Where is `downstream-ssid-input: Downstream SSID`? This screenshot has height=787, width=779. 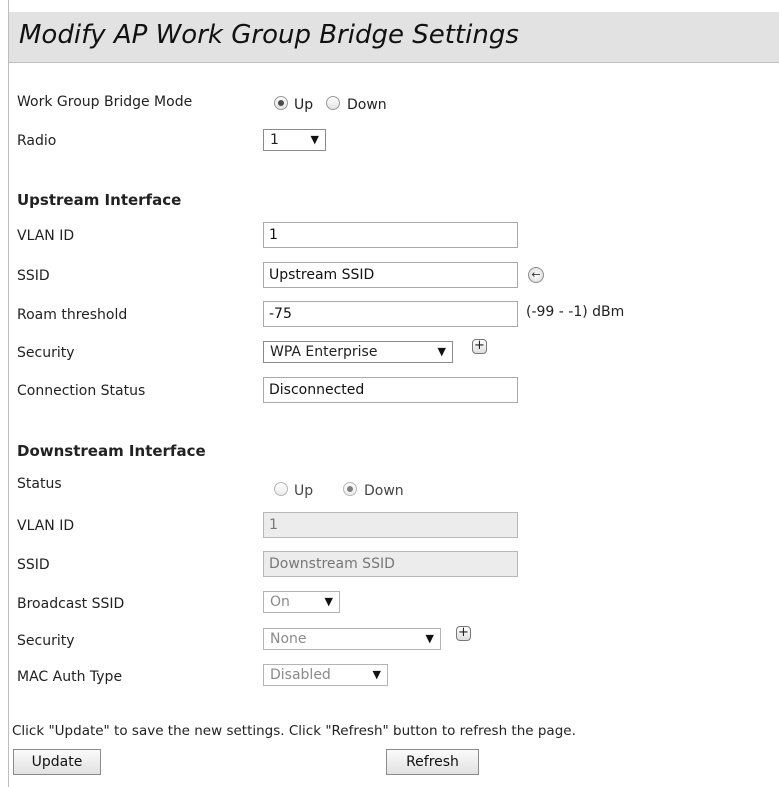 downstream-ssid-input: Downstream SSID is located at coordinates (390, 564).